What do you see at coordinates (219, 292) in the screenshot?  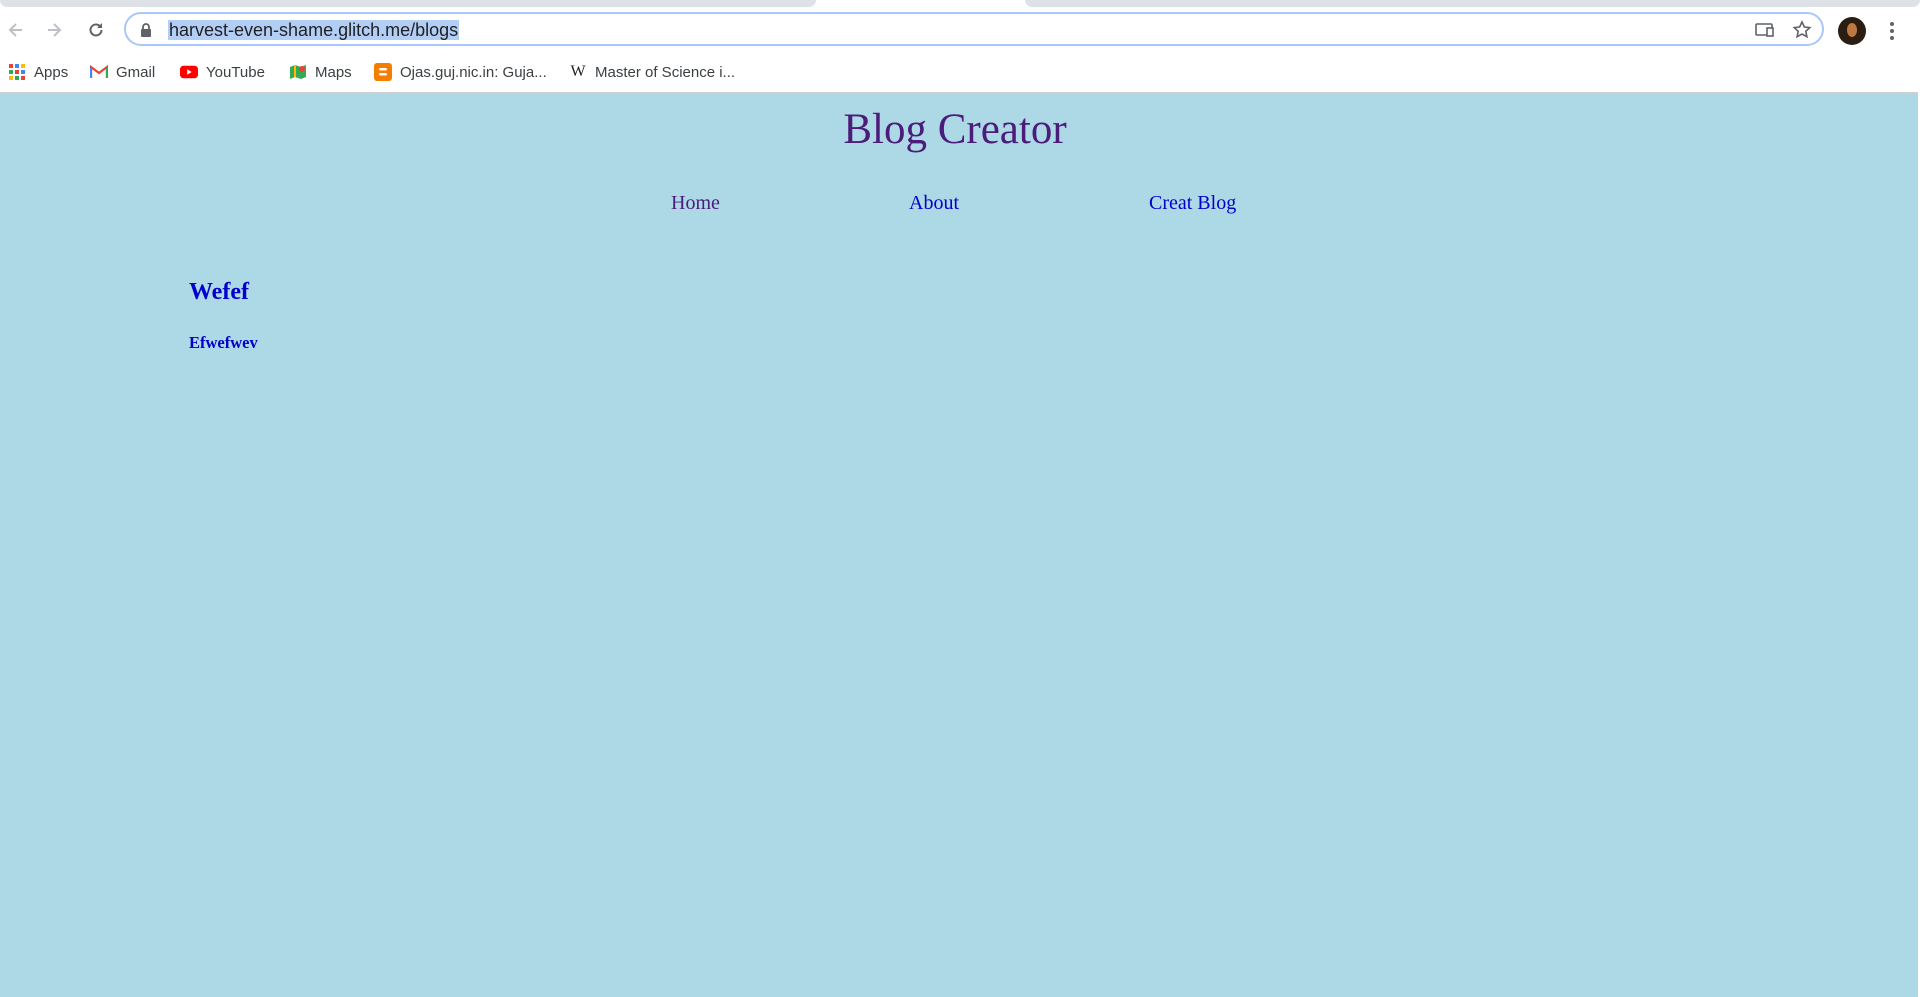 I see `blog-post-title: Wefef` at bounding box center [219, 292].